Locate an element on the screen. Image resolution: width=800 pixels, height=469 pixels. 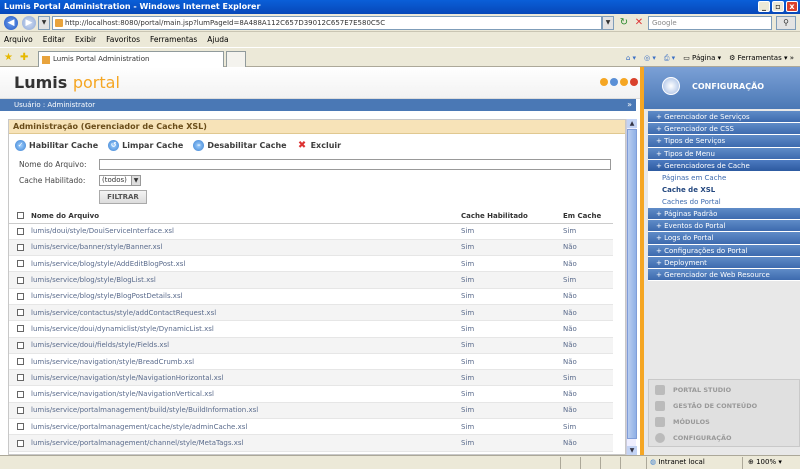
sidebar-item: + Tipos de Serviços is located at coordinates (724, 141).